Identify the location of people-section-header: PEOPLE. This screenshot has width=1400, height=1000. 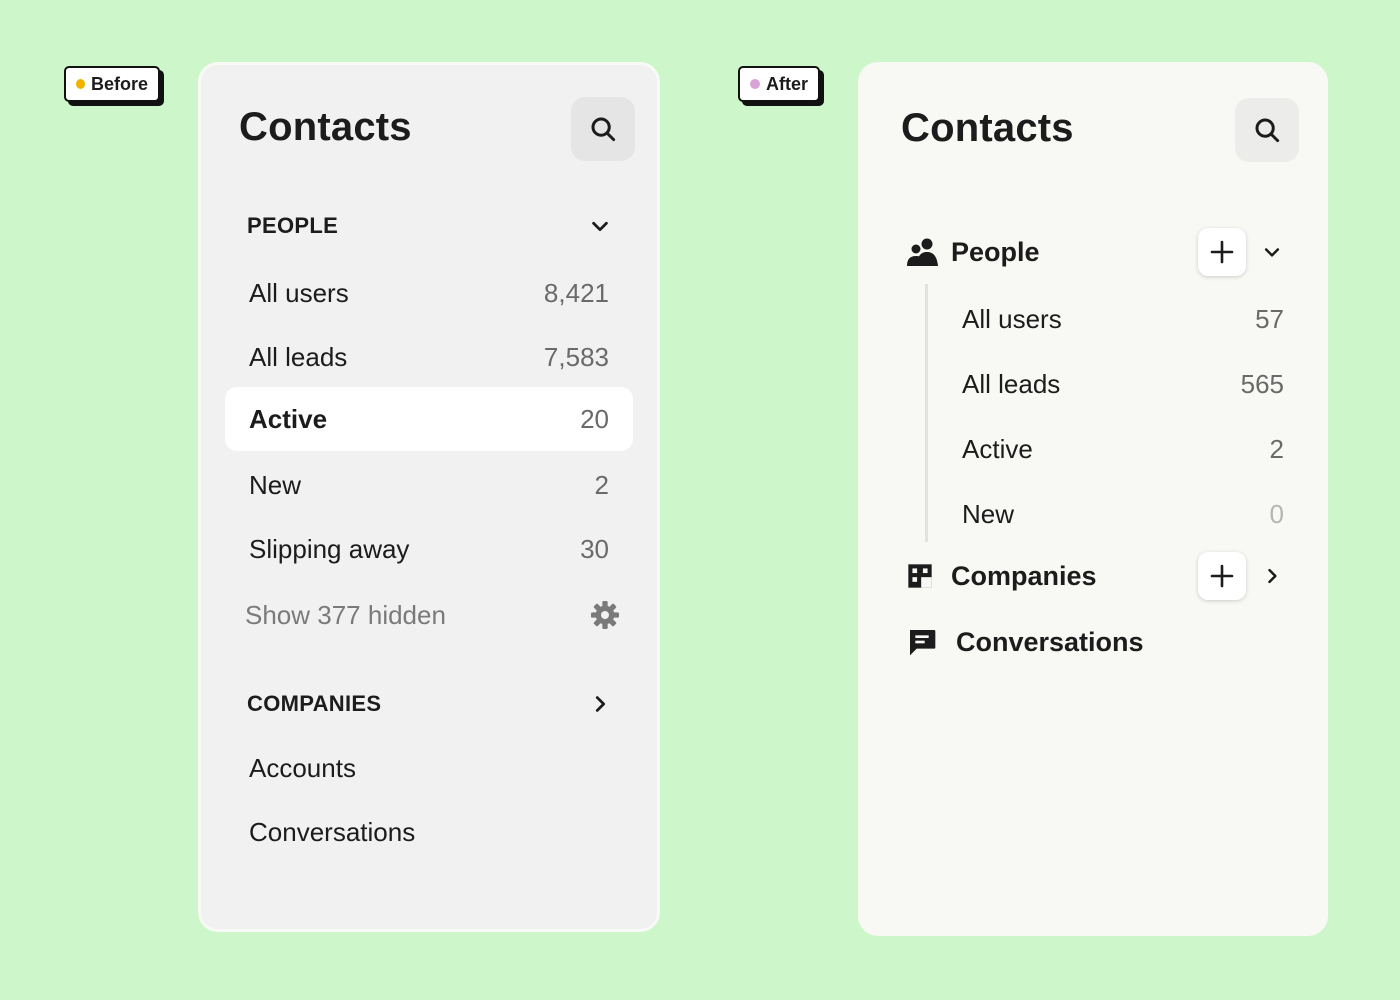
(429, 226).